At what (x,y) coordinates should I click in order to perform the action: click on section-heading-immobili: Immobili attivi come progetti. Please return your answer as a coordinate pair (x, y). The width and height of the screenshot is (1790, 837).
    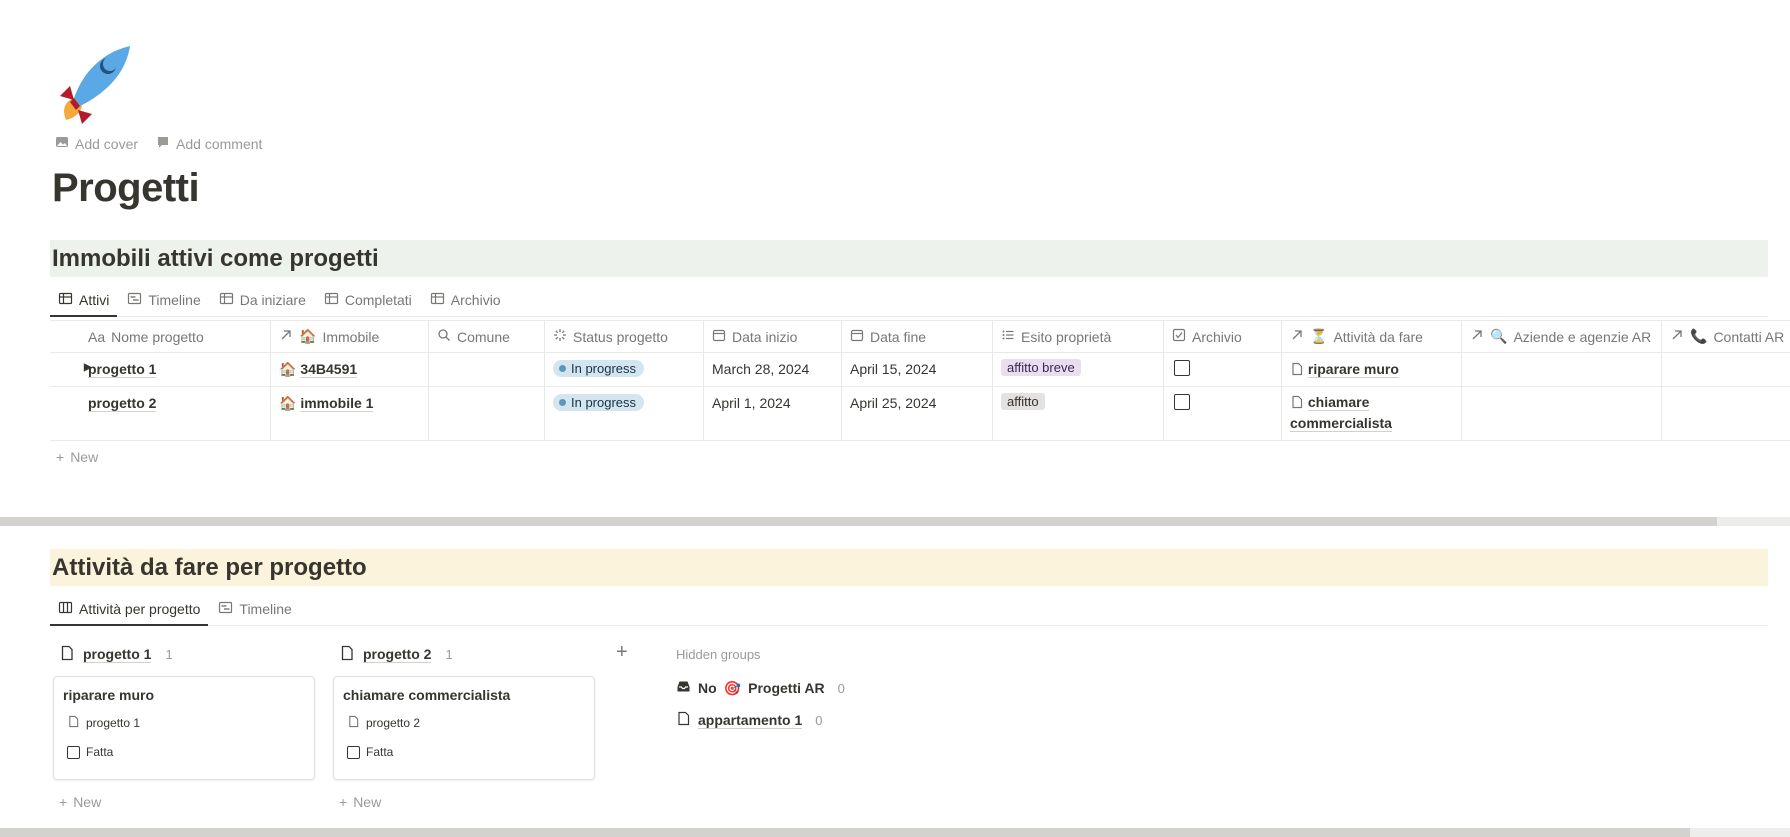
    Looking at the image, I should click on (909, 258).